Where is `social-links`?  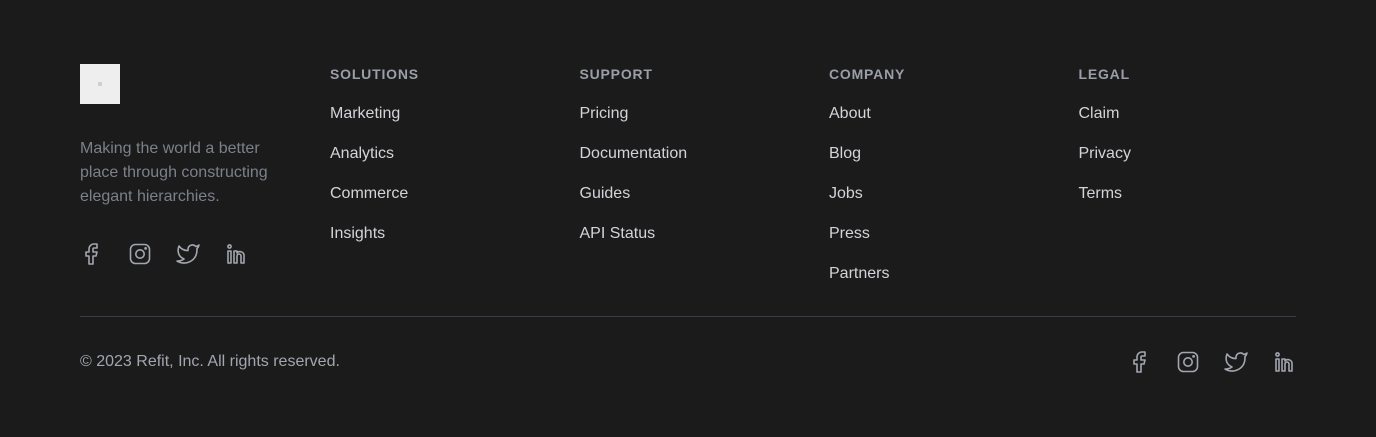 social-links is located at coordinates (205, 254).